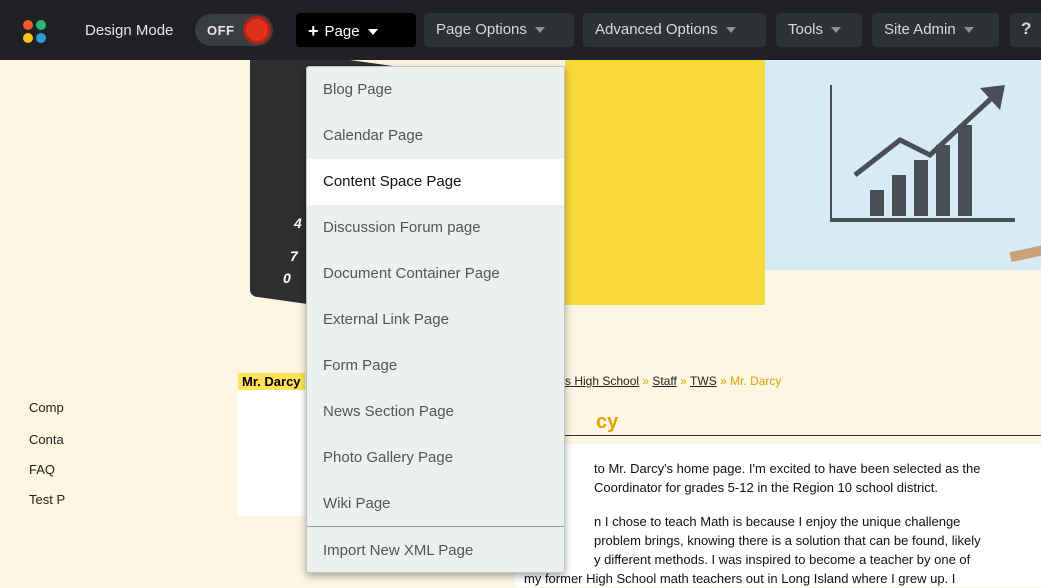 The height and width of the screenshot is (588, 1041). What do you see at coordinates (607, 422) in the screenshot?
I see `page-title: cy` at bounding box center [607, 422].